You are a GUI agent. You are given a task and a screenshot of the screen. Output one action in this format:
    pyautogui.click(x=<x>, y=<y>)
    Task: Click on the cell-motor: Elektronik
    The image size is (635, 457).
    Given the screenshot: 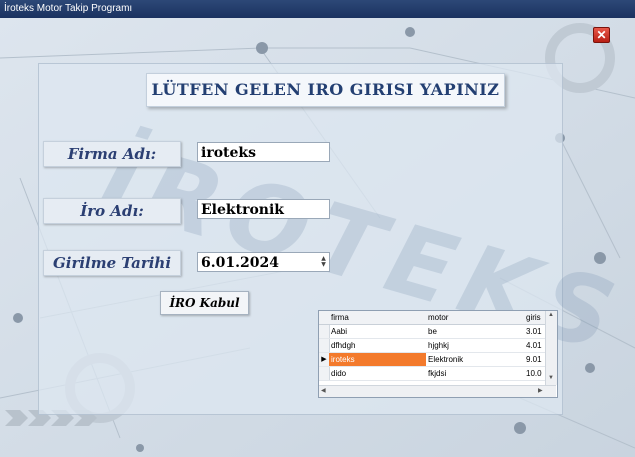 What is the action you would take?
    pyautogui.click(x=446, y=359)
    